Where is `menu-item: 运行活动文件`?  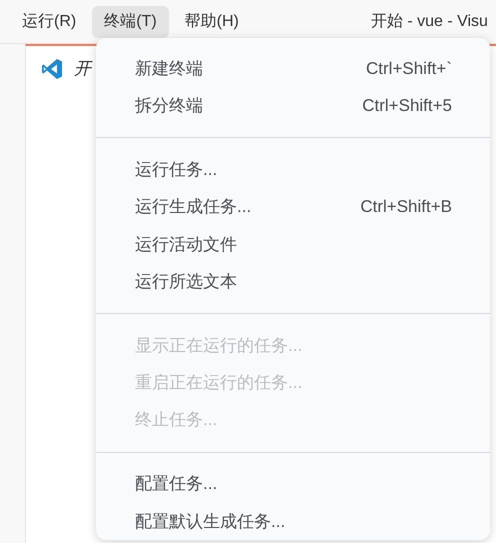 menu-item: 运行活动文件 is located at coordinates (293, 244).